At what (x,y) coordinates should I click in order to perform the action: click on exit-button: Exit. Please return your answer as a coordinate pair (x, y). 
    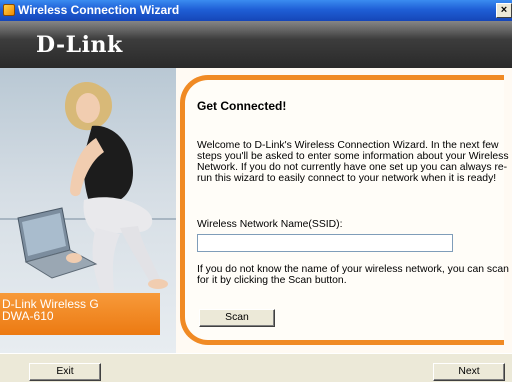
    Looking at the image, I should click on (65, 372).